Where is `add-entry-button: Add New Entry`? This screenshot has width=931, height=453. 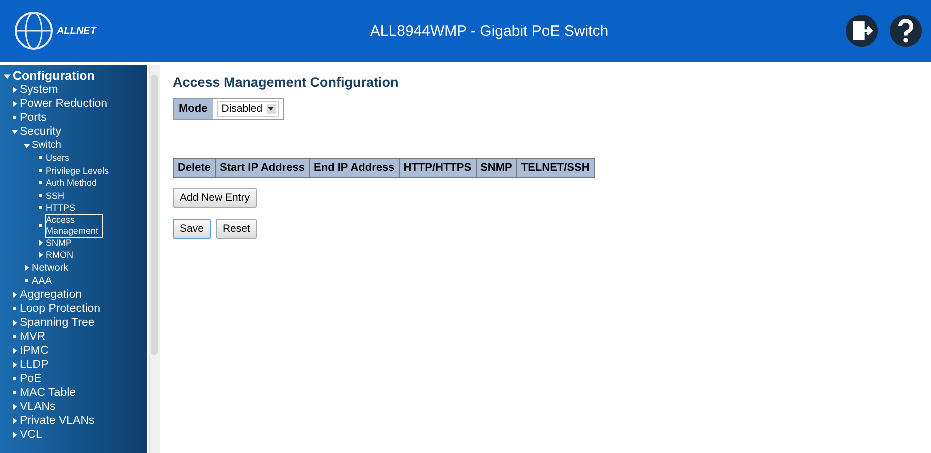
add-entry-button: Add New Entry is located at coordinates (215, 198).